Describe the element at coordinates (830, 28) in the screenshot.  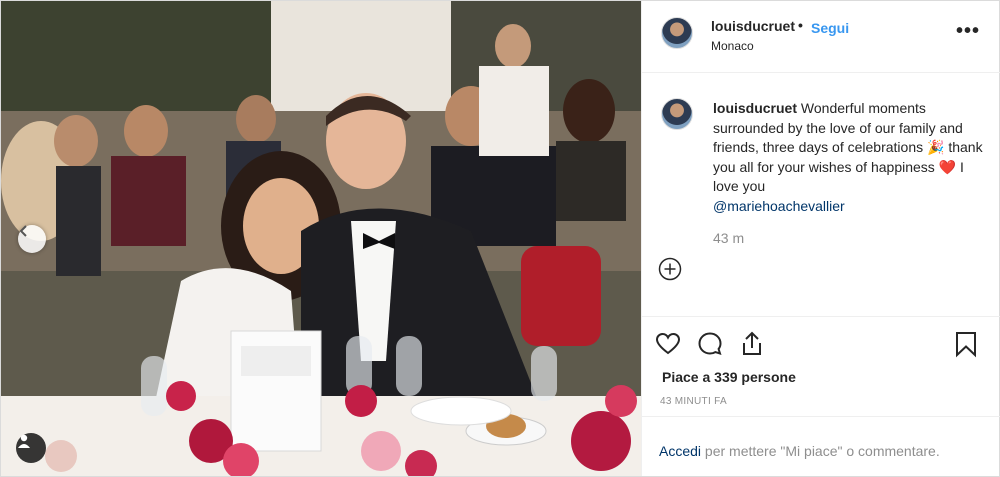
I see `follow-button: Segui` at that location.